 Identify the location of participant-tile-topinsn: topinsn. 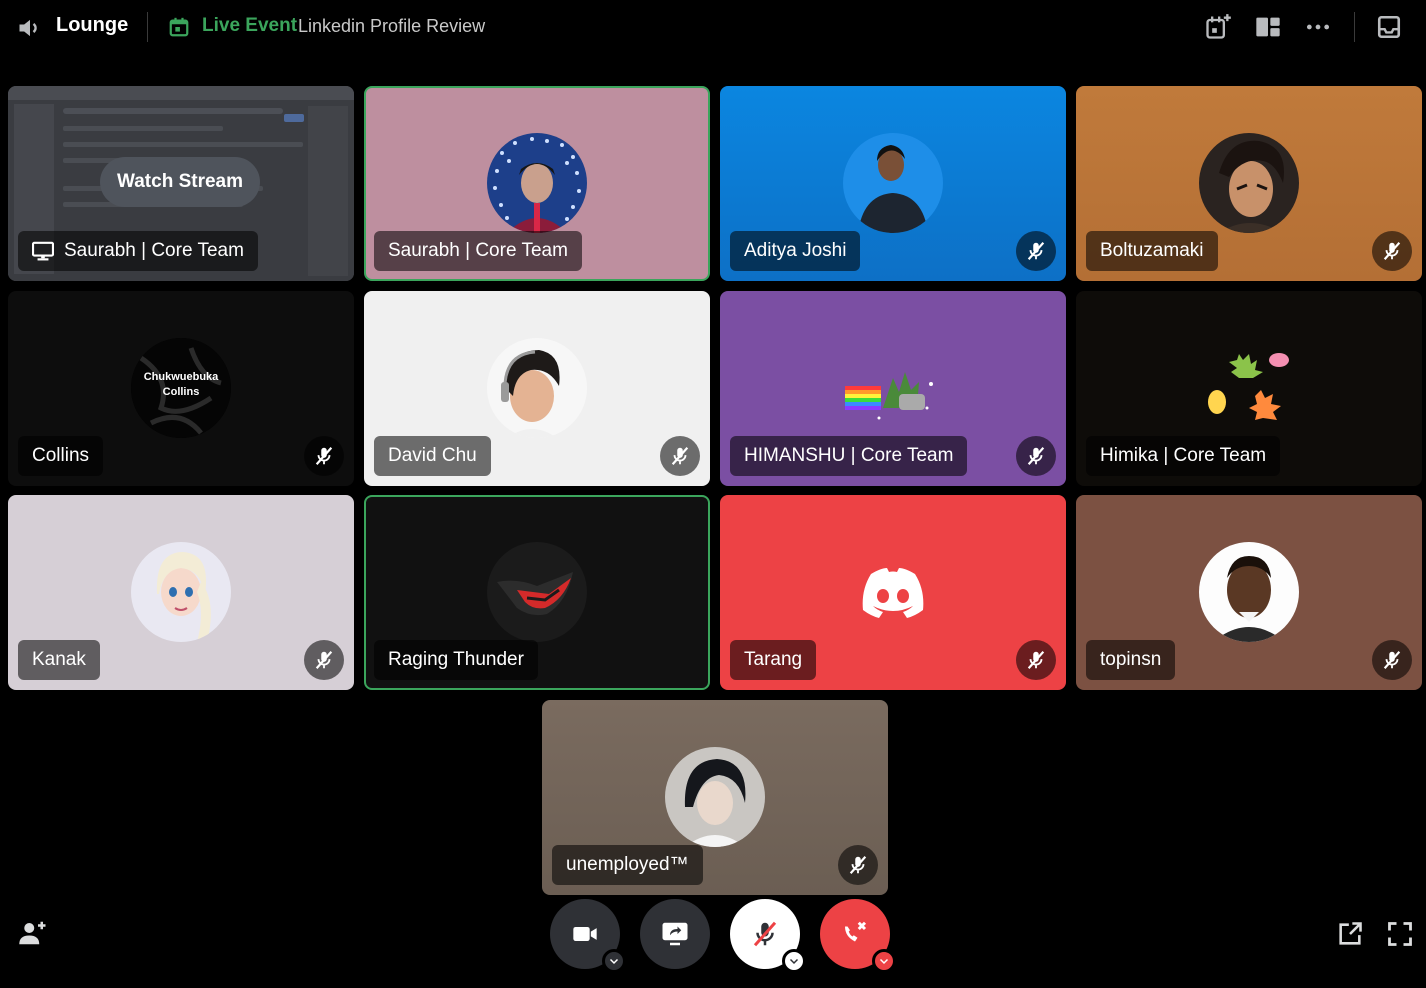
(1249, 592).